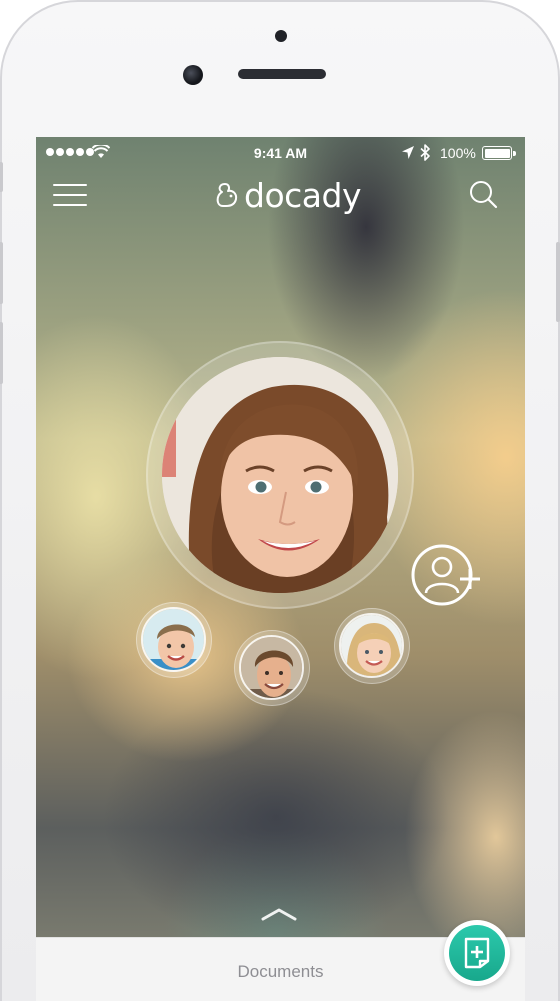  I want to click on man-face-illustration, so click(271, 667).